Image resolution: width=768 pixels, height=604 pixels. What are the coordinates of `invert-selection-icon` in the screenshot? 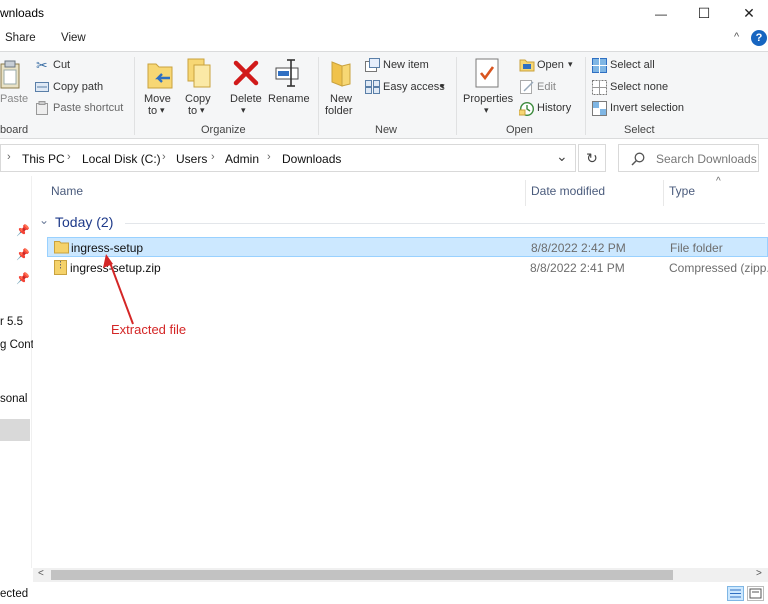 It's located at (599, 108).